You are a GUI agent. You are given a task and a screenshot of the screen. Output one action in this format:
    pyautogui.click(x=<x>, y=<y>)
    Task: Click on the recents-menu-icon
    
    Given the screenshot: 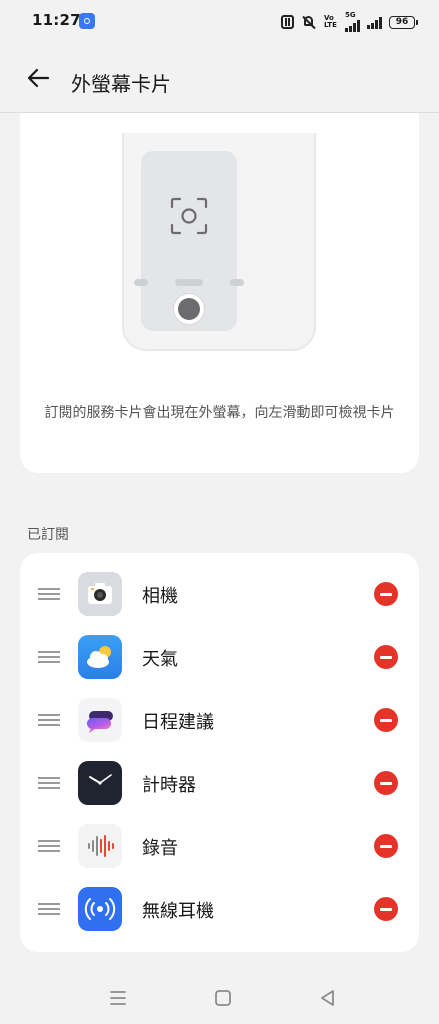 What is the action you would take?
    pyautogui.click(x=118, y=998)
    